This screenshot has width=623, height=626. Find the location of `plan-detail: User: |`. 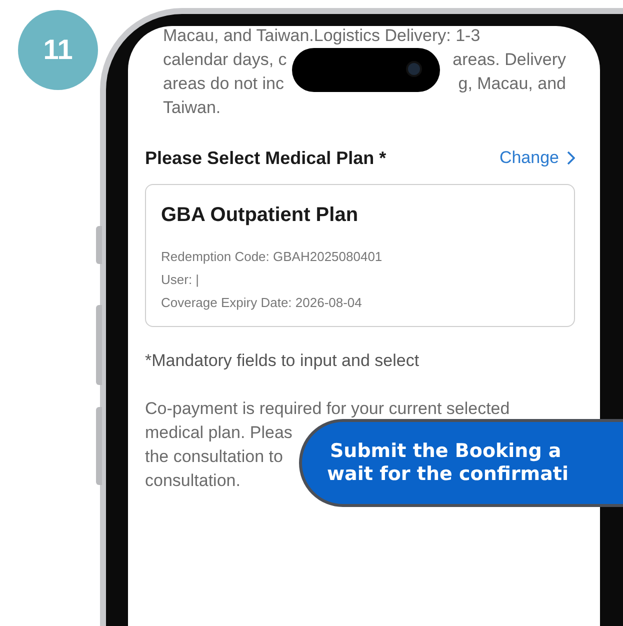

plan-detail: User: | is located at coordinates (180, 280).